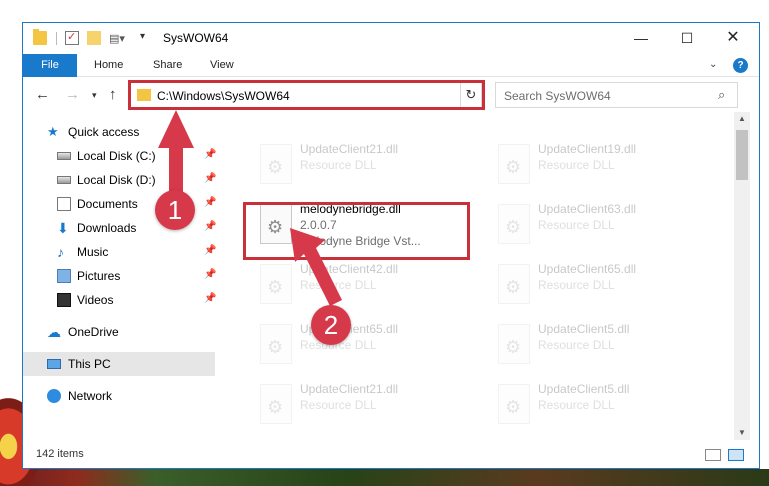  What do you see at coordinates (63, 228) in the screenshot?
I see `download-icon: ⬇` at bounding box center [63, 228].